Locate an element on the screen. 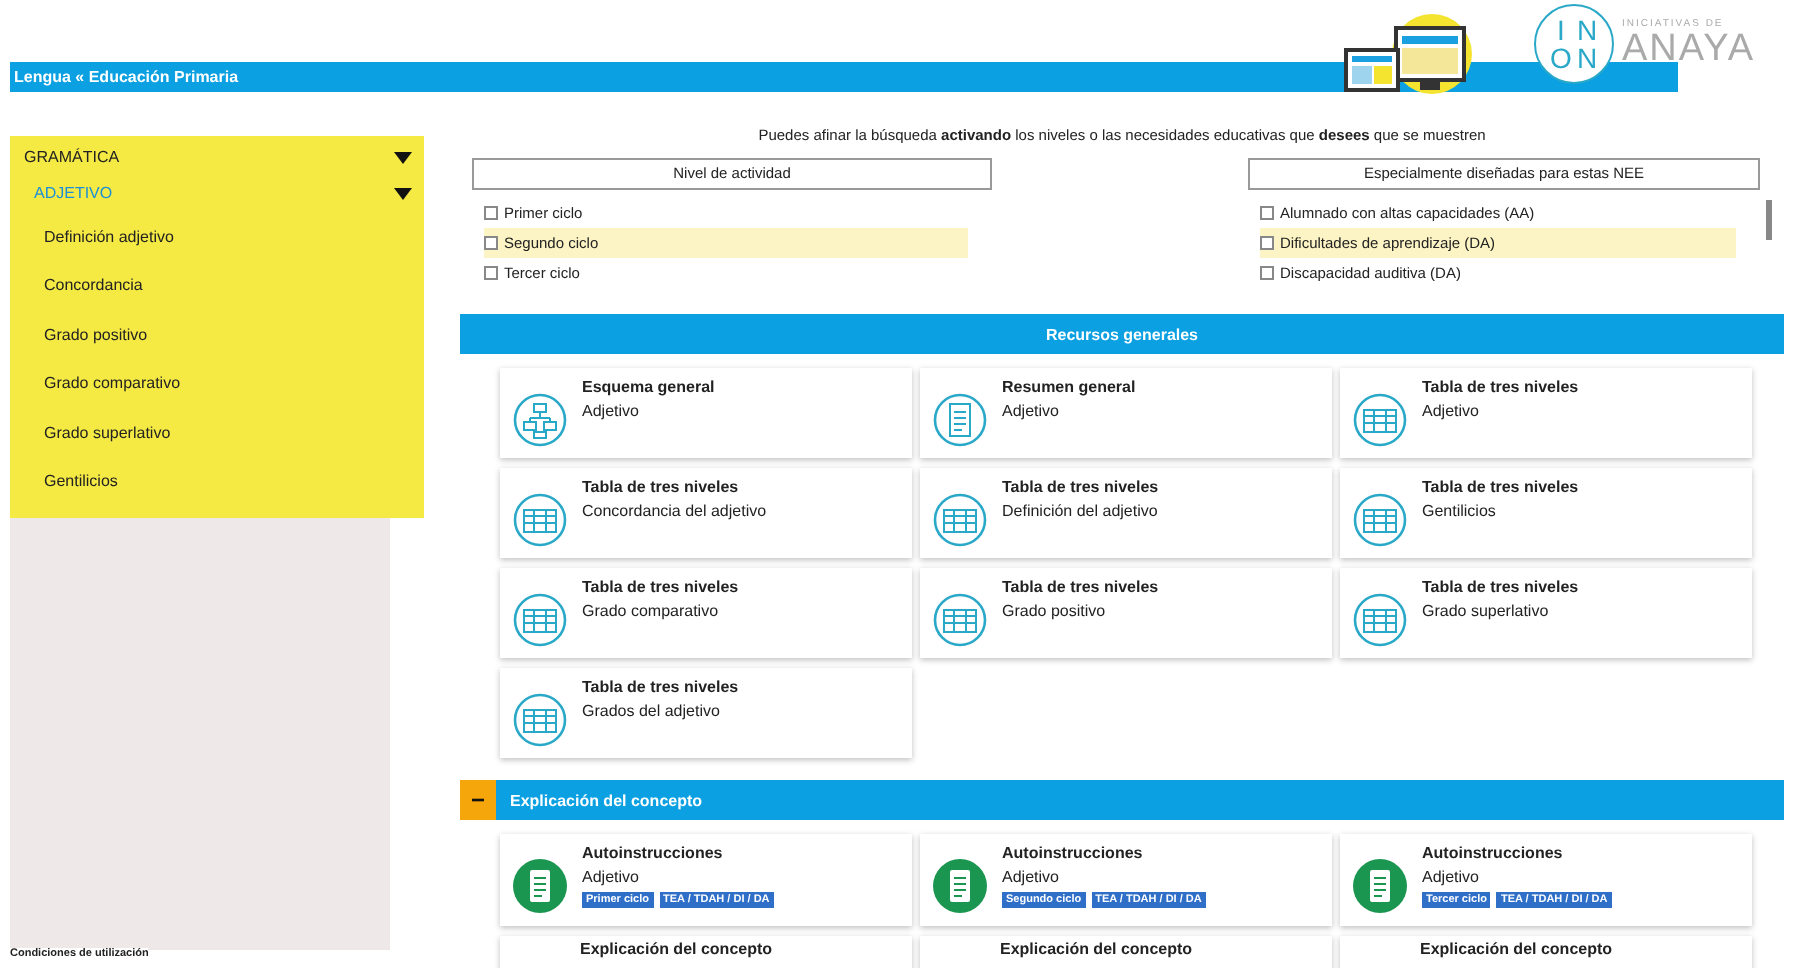 The image size is (1798, 968). resource-card: Tabla de tres niveles Grados del adjetivo is located at coordinates (706, 713).